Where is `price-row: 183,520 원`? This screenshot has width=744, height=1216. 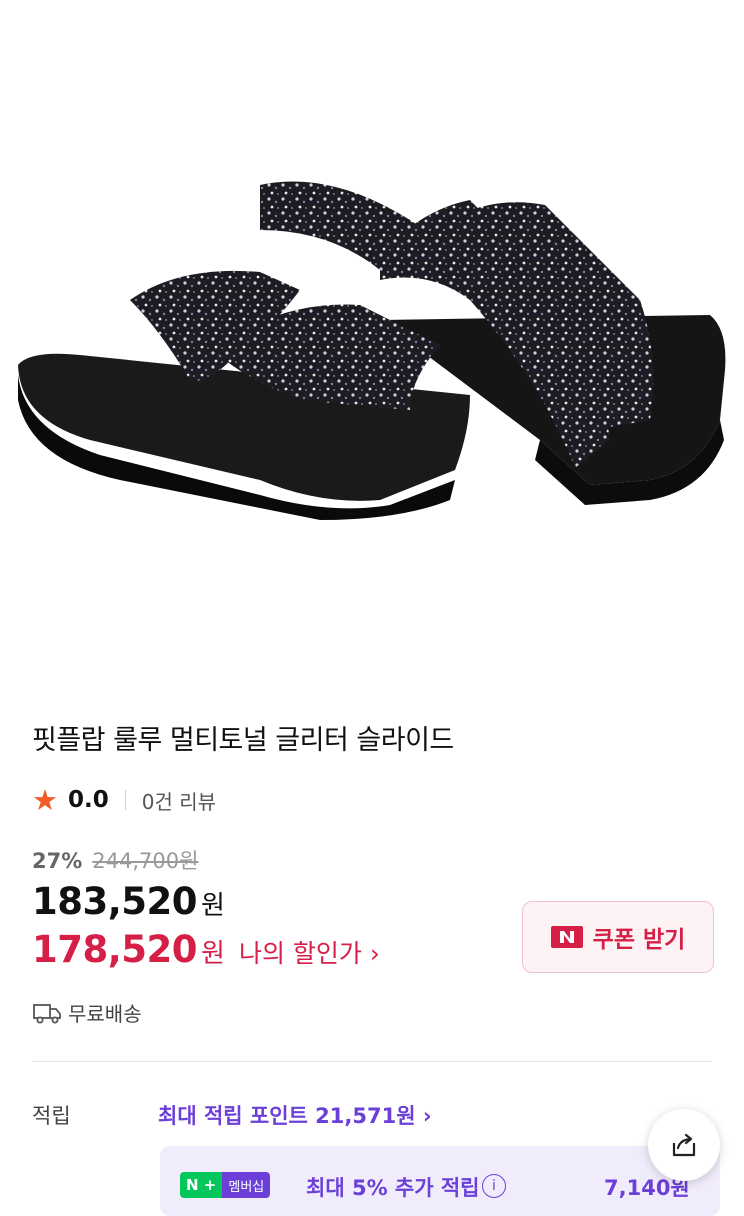 price-row: 183,520 원 is located at coordinates (128, 901).